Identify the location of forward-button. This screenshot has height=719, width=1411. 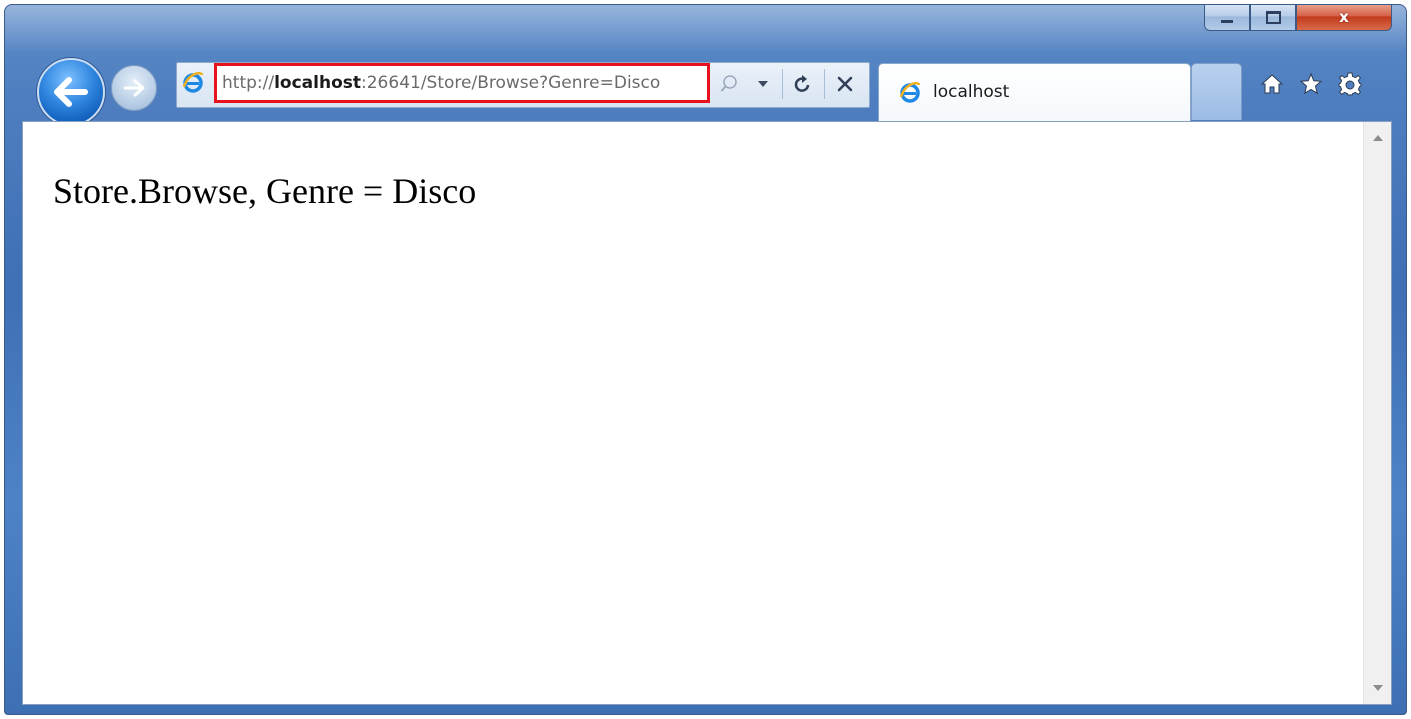
(134, 88).